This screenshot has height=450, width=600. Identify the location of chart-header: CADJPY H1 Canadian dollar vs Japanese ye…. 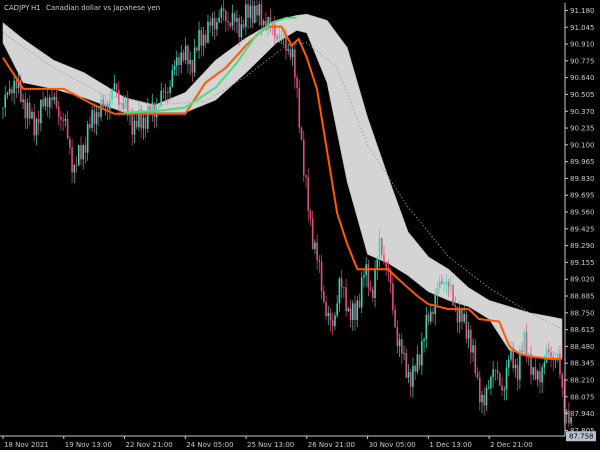
(82, 8).